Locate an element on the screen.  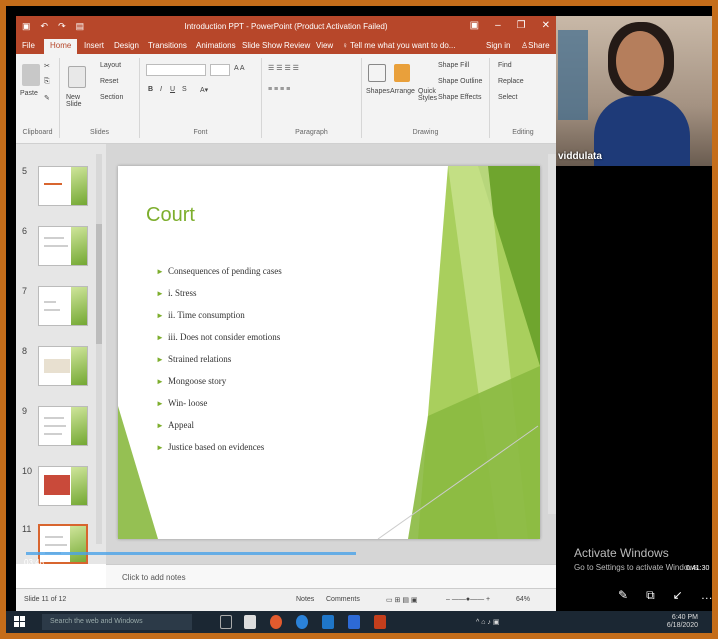
share-button: ♙Share is located at coordinates (535, 45).